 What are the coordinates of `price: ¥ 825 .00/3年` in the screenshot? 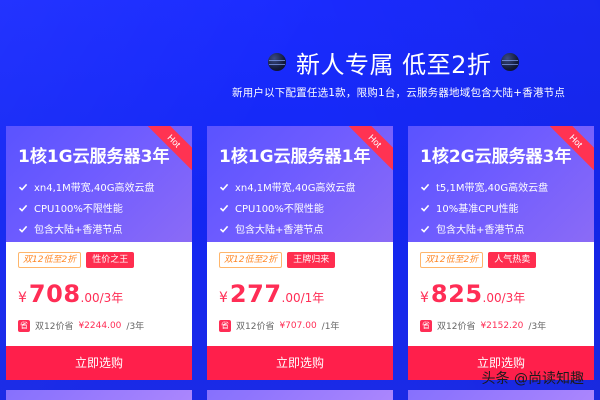 It's located at (472, 294).